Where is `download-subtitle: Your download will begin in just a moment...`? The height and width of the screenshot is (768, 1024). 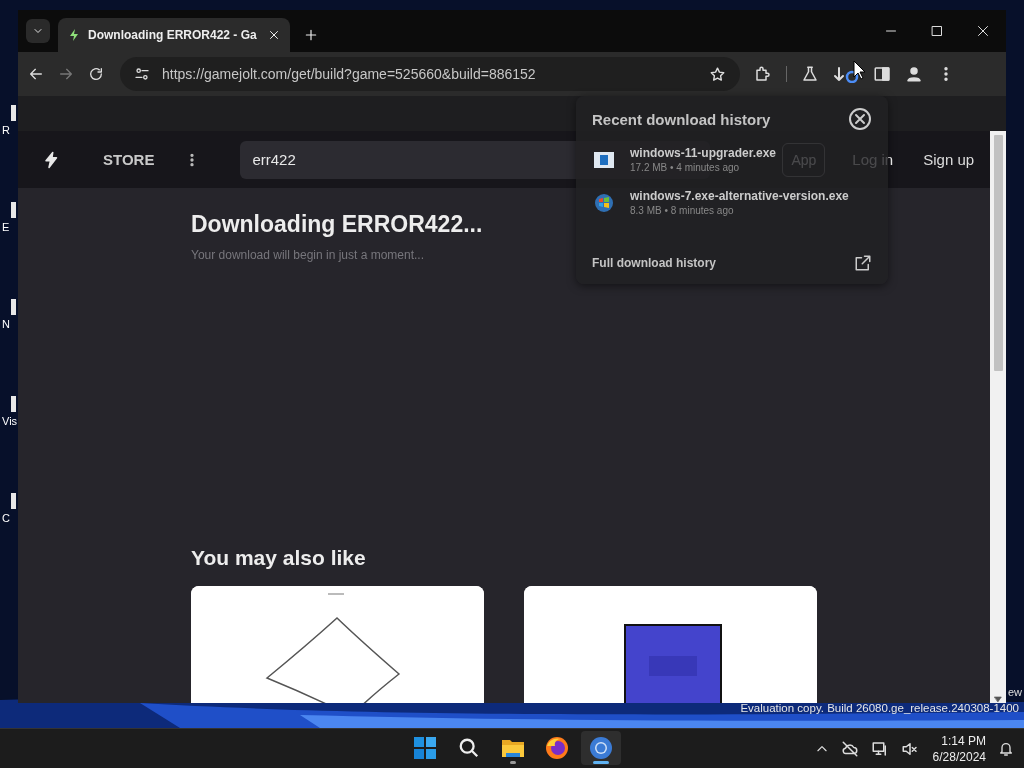 download-subtitle: Your download will begin in just a moment... is located at coordinates (308, 255).